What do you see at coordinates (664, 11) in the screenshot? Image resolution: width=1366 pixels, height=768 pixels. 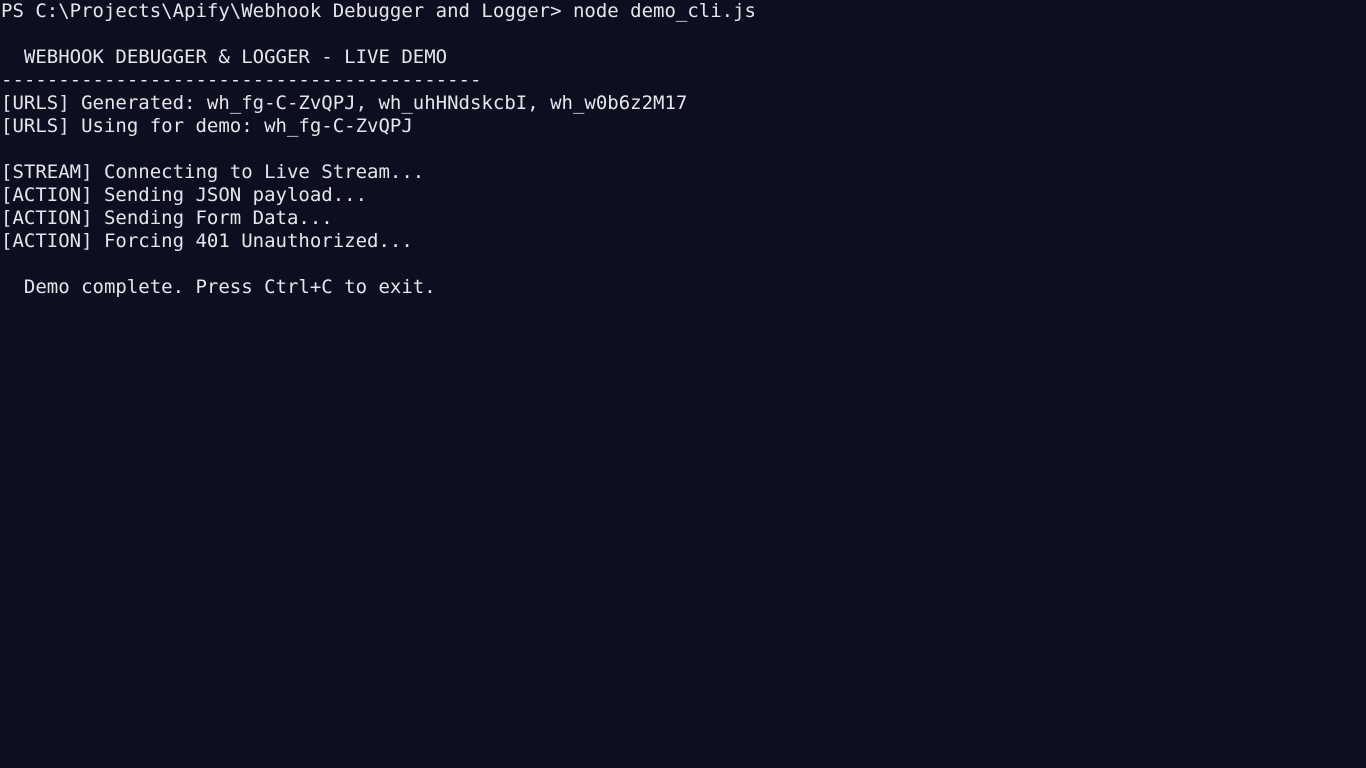 I see `command-text: node demo_cli.js` at bounding box center [664, 11].